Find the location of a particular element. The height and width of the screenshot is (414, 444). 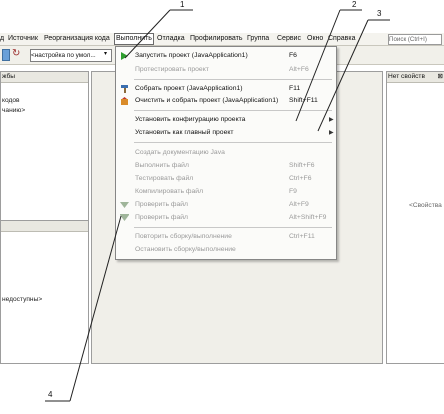

callout-2: 2 is located at coordinates (354, 4).